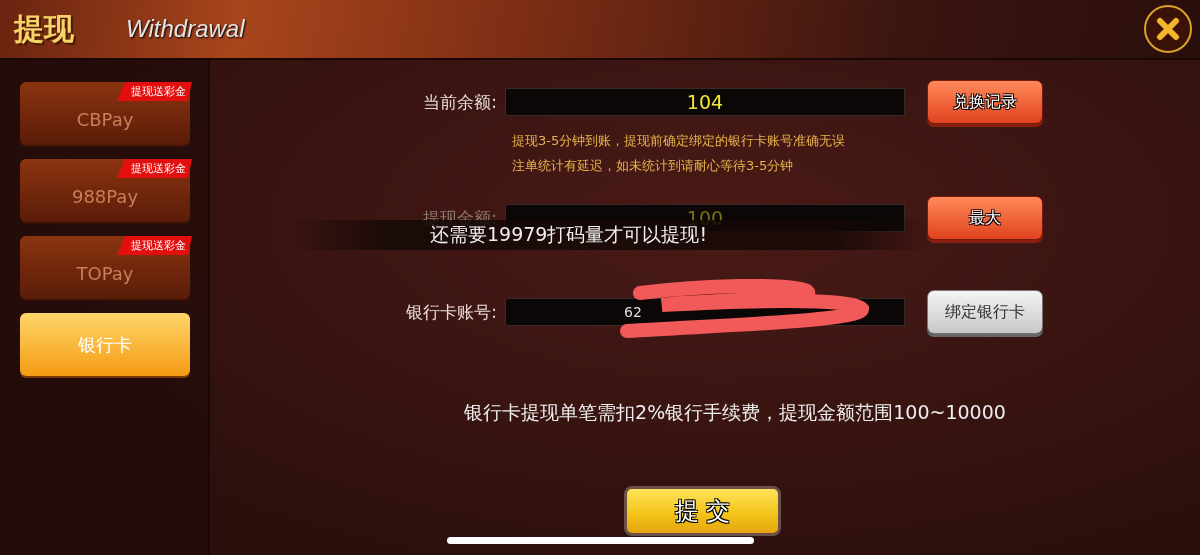 This screenshot has height=555, width=1200. What do you see at coordinates (451, 312) in the screenshot?
I see `field-label: 银行卡账号:` at bounding box center [451, 312].